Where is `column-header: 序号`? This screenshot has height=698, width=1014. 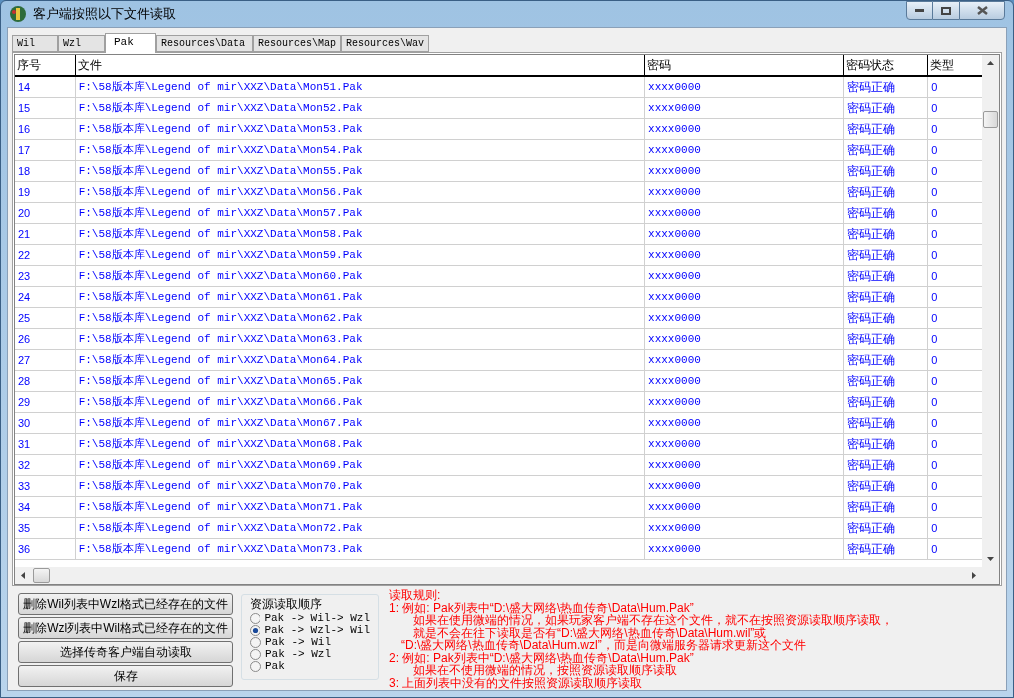 column-header: 序号 is located at coordinates (45, 65).